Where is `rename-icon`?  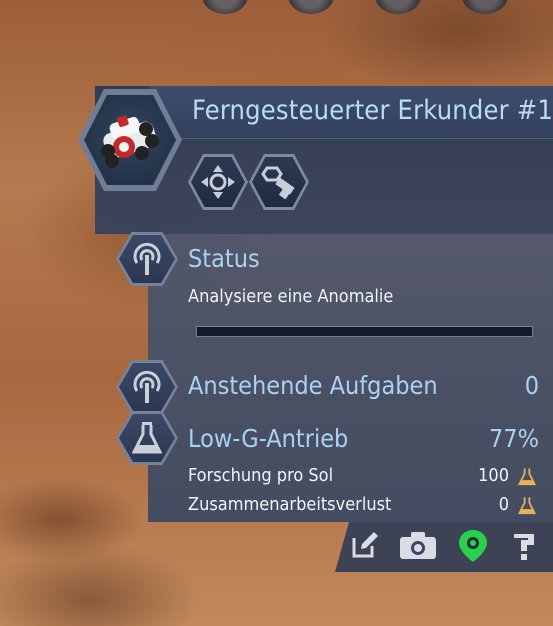 rename-icon is located at coordinates (365, 545).